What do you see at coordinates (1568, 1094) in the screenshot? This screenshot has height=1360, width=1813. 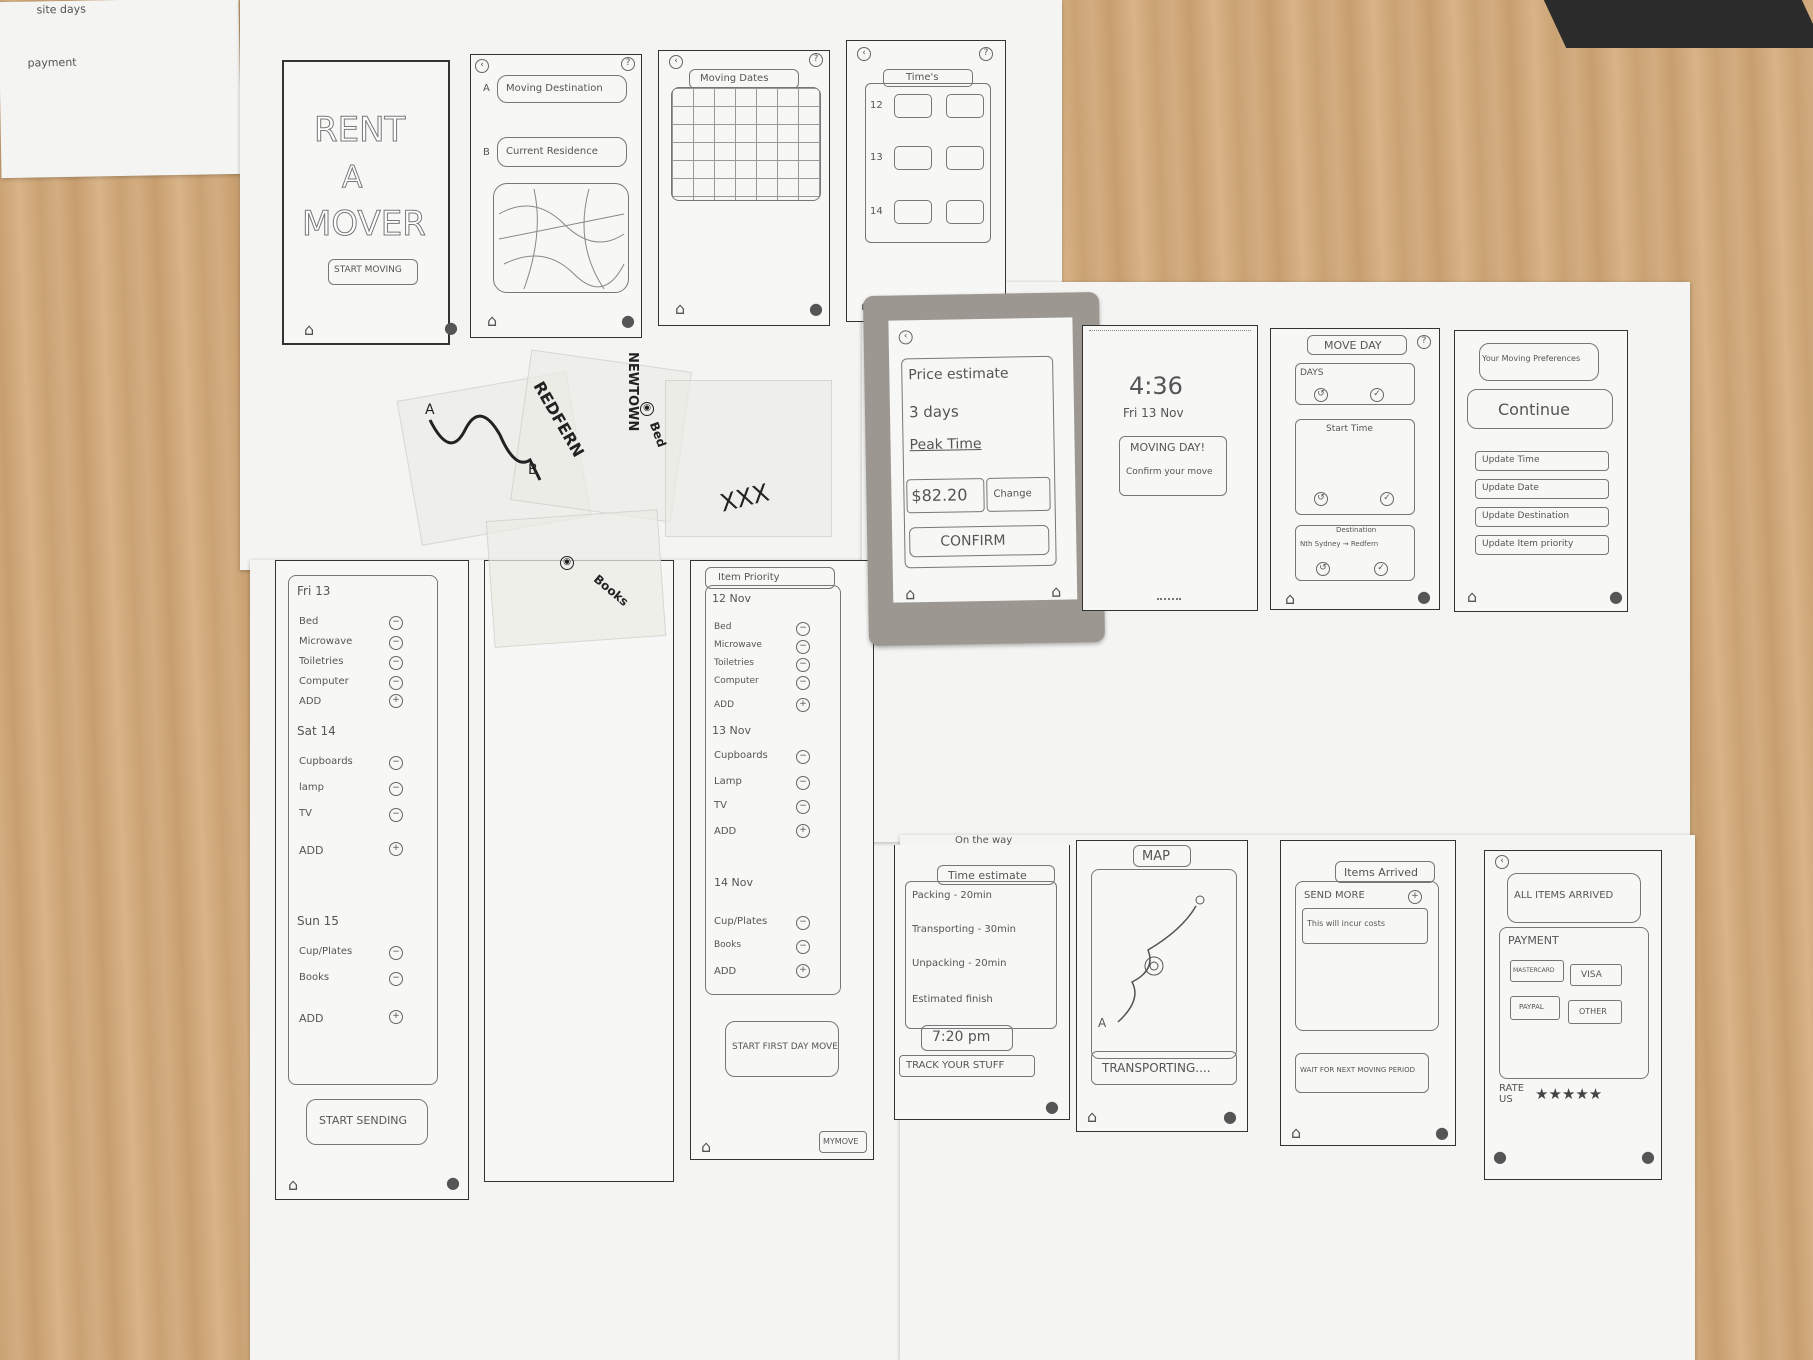 I see `star-rating: ★★★★★` at bounding box center [1568, 1094].